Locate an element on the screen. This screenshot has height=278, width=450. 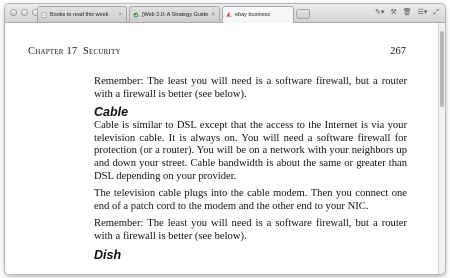
tab-label: [Web 2.0: A Strategy Guide is located at coordinates (175, 14).